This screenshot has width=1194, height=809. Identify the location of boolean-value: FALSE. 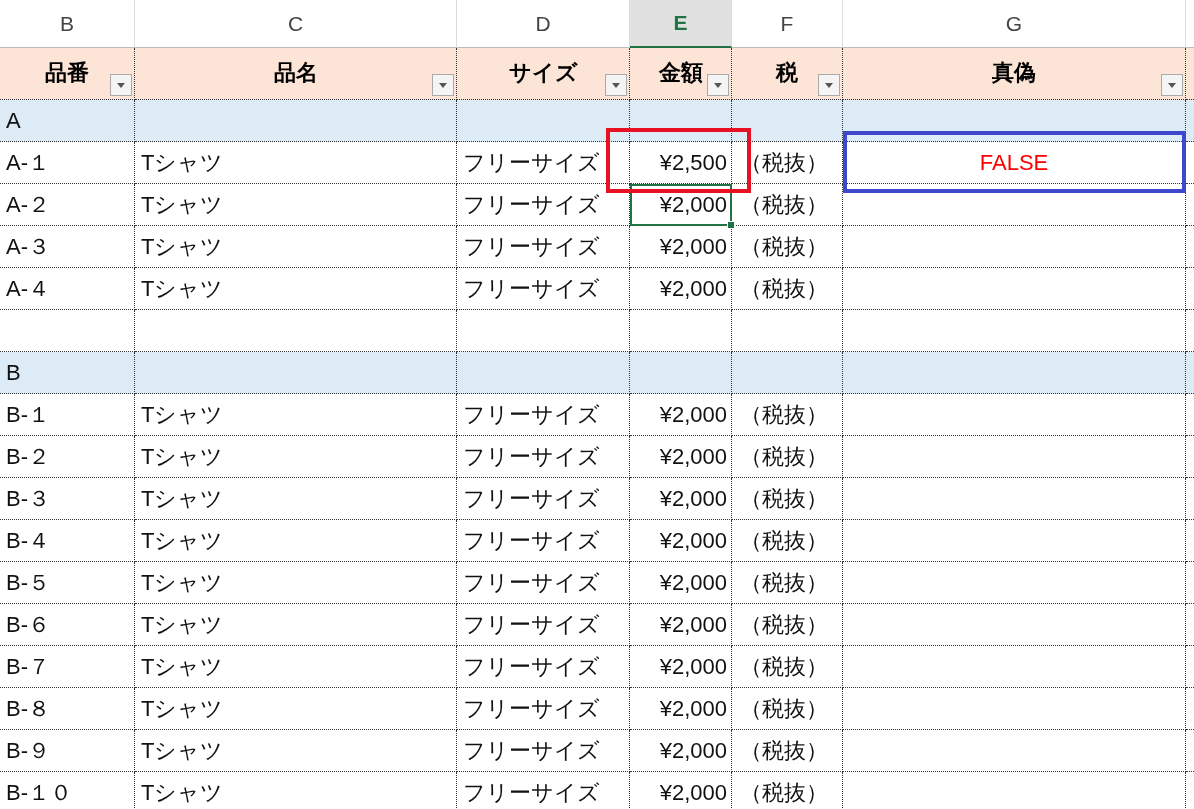
(1014, 162).